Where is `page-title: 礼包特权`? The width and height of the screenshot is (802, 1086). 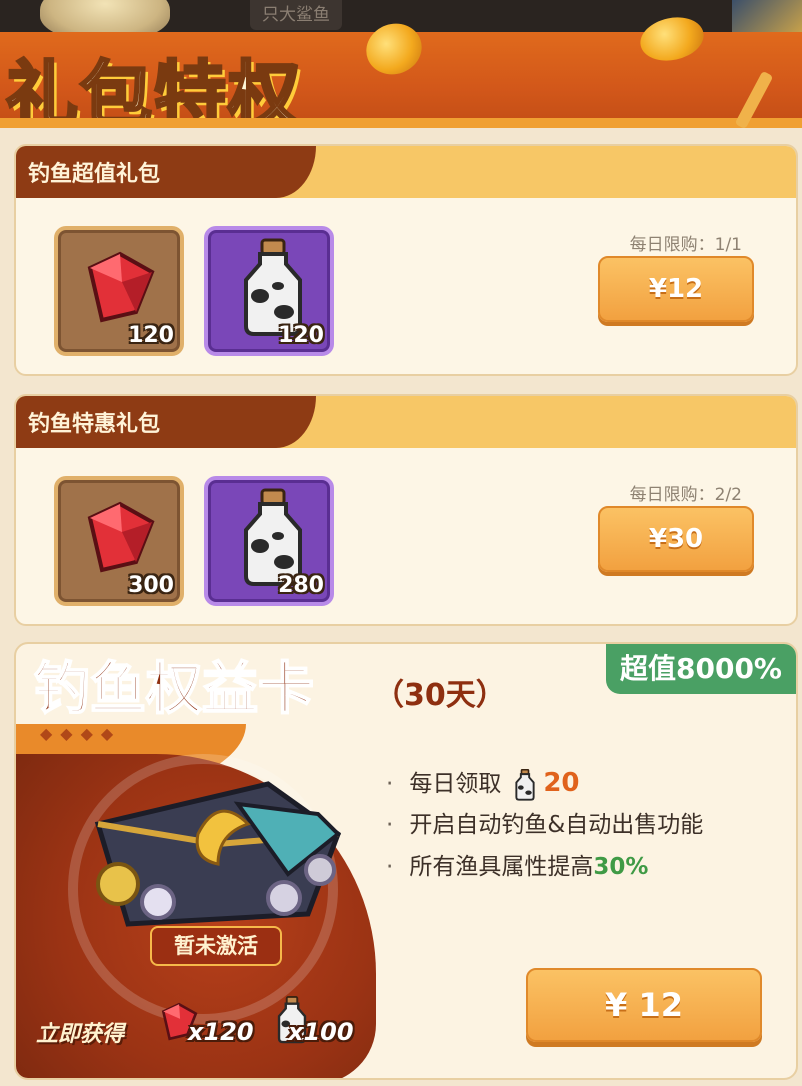
page-title: 礼包特权 is located at coordinates (153, 90).